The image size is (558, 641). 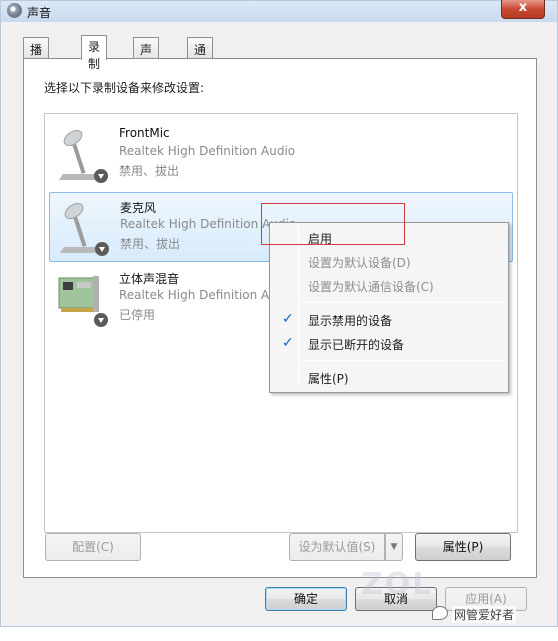 I want to click on chevron-down-icon: ▼, so click(x=394, y=547).